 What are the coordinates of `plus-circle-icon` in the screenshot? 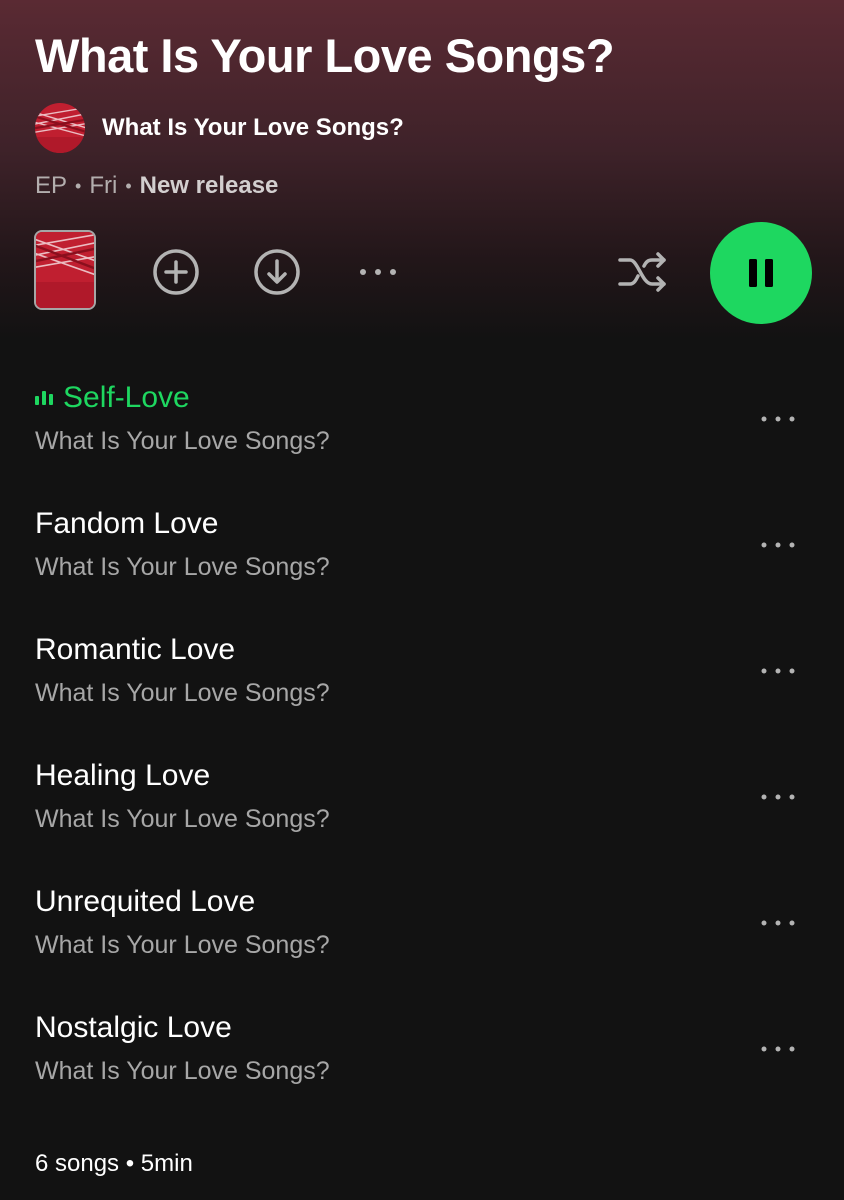 It's located at (176, 272).